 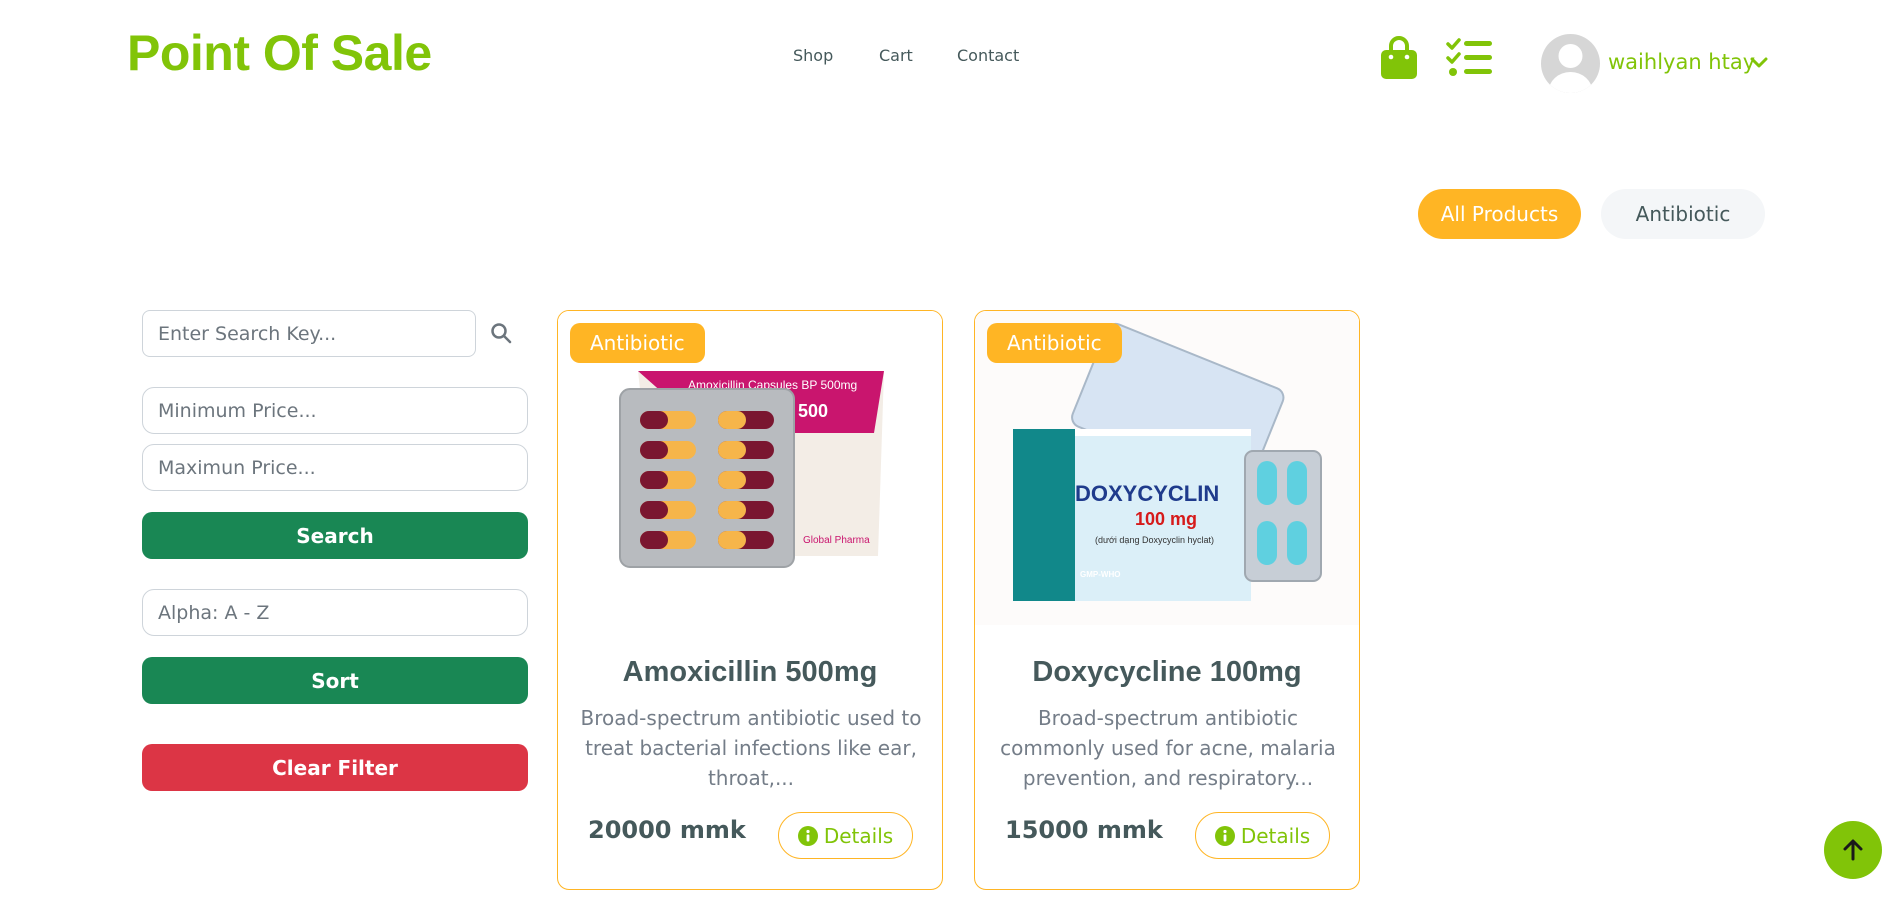 What do you see at coordinates (667, 830) in the screenshot?
I see `product-price: 20000 mmk` at bounding box center [667, 830].